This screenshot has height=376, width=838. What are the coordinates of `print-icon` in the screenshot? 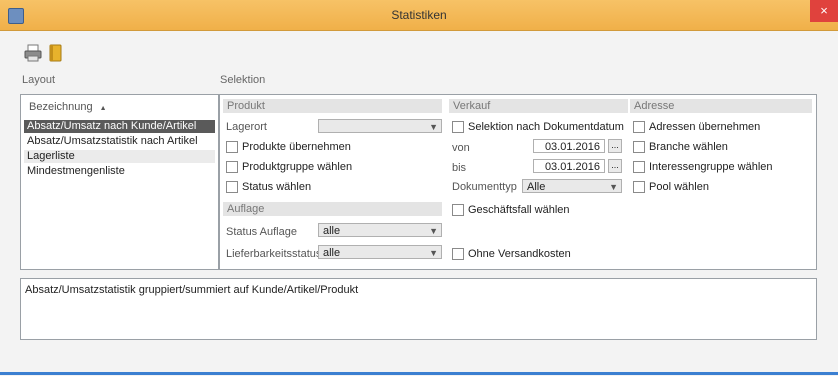 It's located at (33, 53).